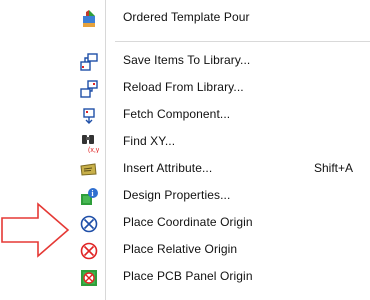 The height and width of the screenshot is (300, 370). I want to click on insert-attribute-icon, so click(89, 170).